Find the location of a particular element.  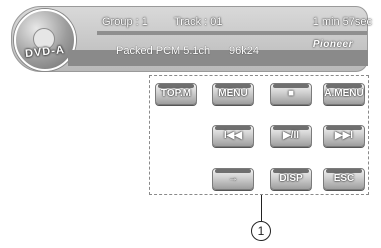

previous-button: I◀◀ is located at coordinates (233, 136).